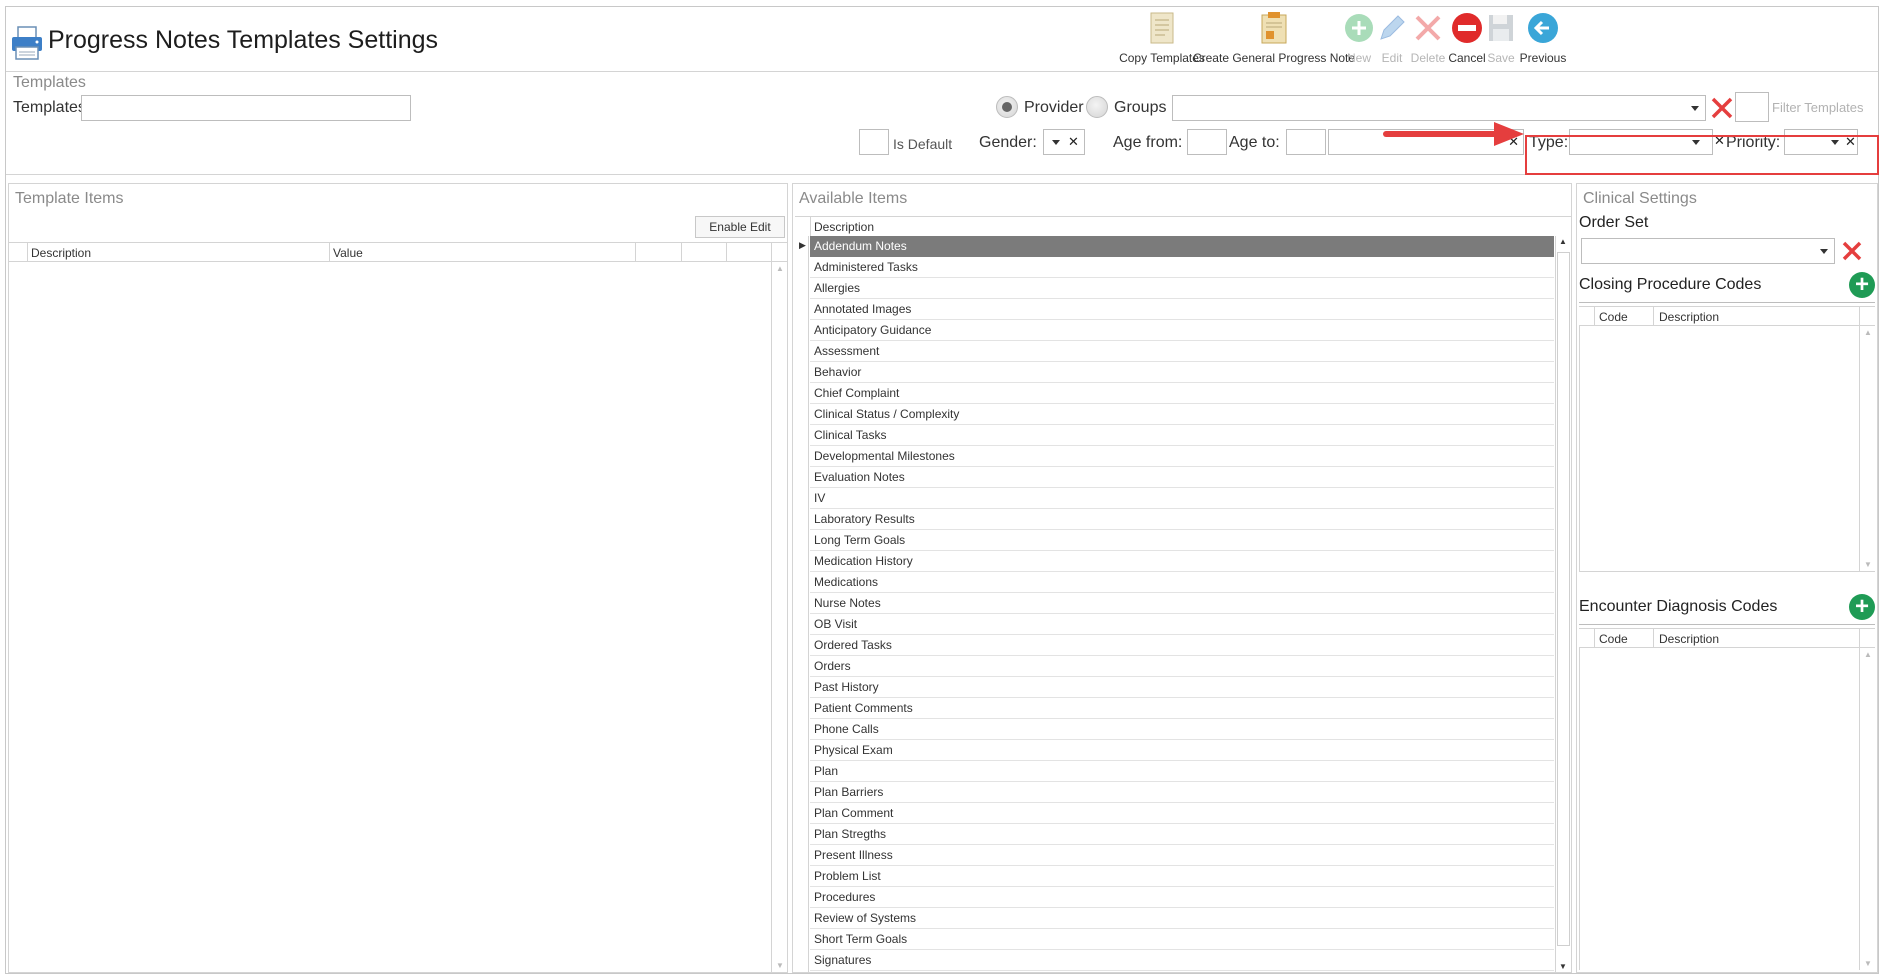 This screenshot has height=980, width=1884. What do you see at coordinates (1182, 897) in the screenshot?
I see `list-item: Procedures` at bounding box center [1182, 897].